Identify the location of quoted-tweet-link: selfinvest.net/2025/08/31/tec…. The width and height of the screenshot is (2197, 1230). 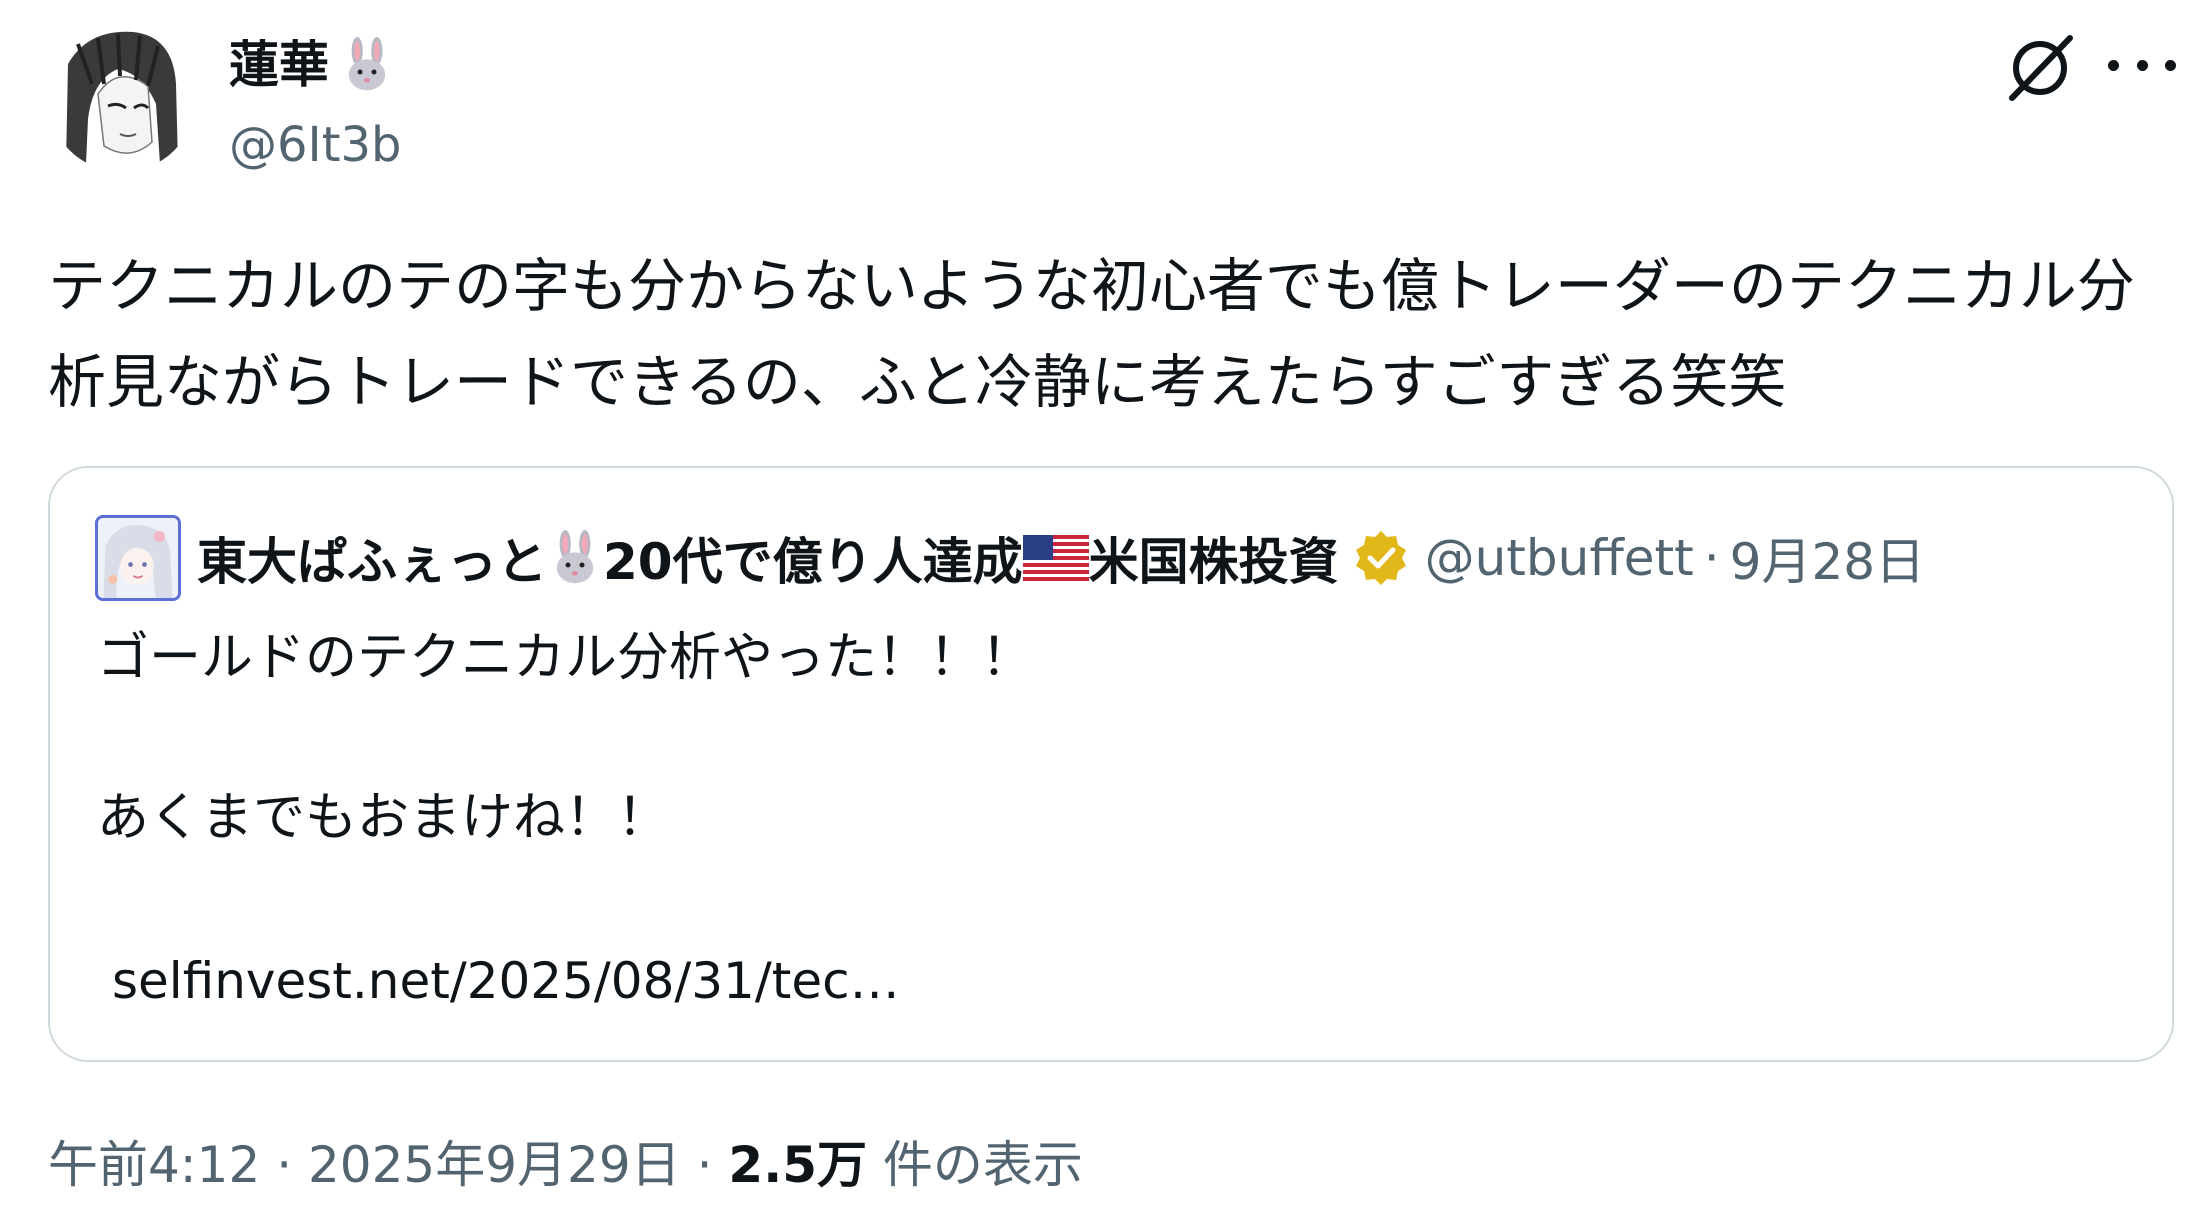
(506, 981).